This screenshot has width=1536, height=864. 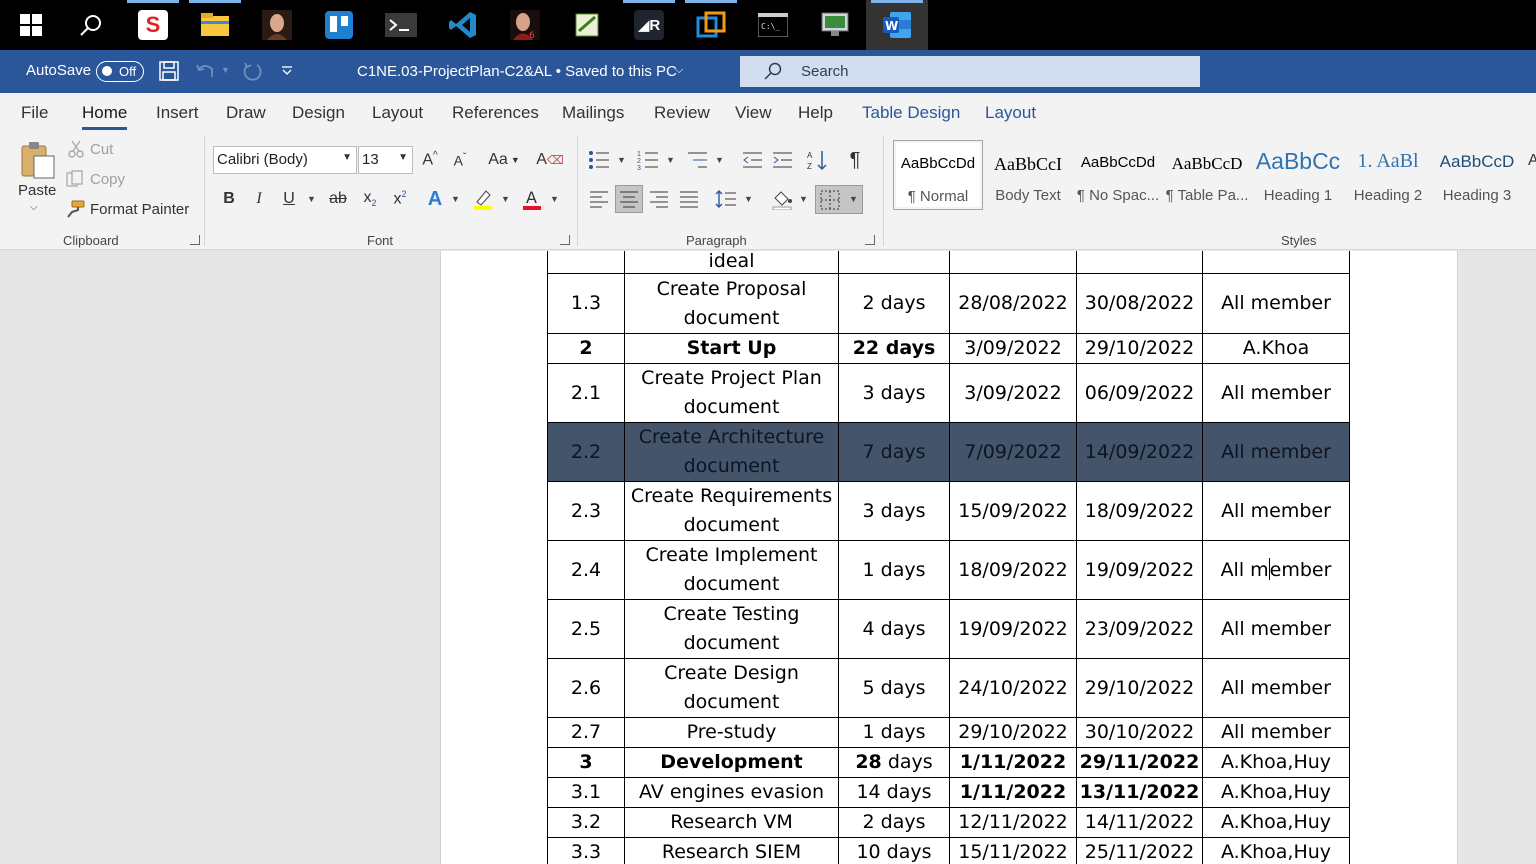 What do you see at coordinates (195, 240) in the screenshot?
I see `clipboard-dialog-launcher-icon` at bounding box center [195, 240].